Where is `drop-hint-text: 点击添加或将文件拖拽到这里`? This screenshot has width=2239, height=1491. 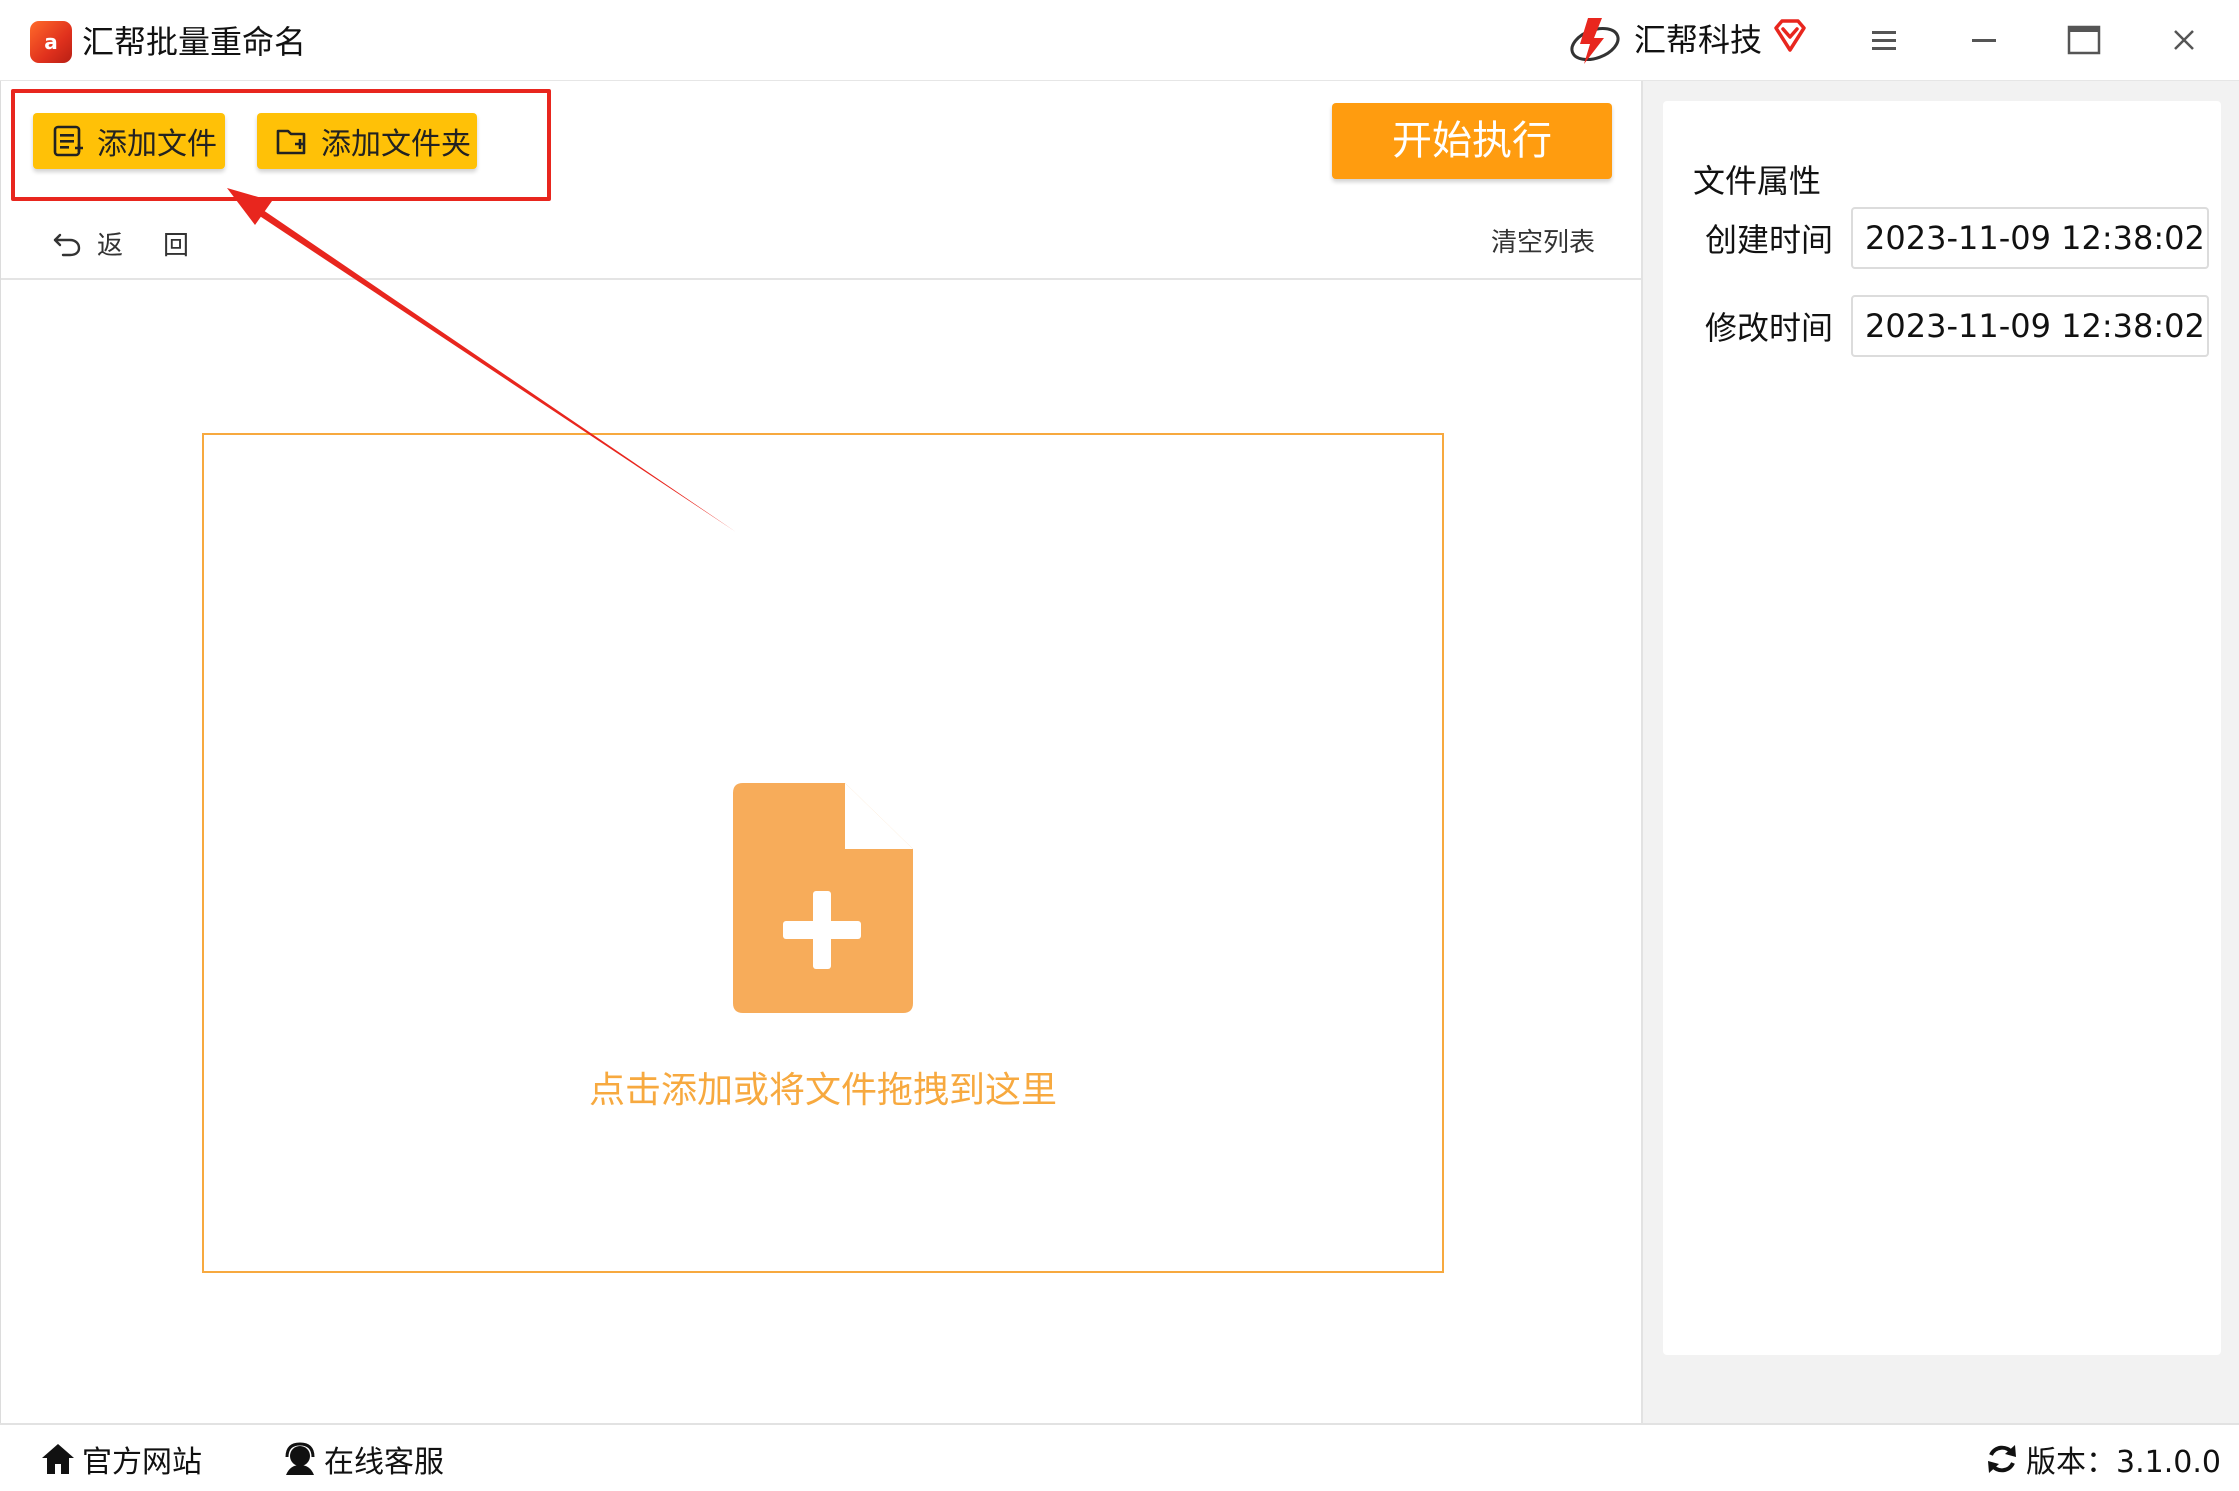
drop-hint-text: 点击添加或将文件拖拽到这里 is located at coordinates (822, 1090).